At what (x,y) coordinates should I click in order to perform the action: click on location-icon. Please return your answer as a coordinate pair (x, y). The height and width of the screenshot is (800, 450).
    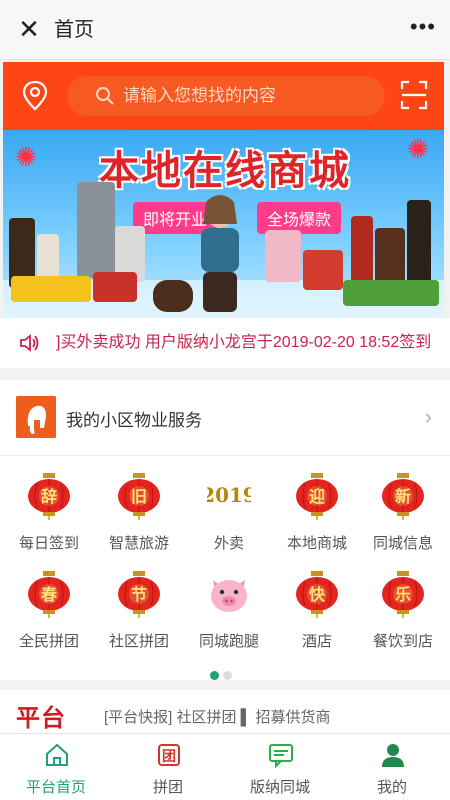
    Looking at the image, I should click on (35, 96).